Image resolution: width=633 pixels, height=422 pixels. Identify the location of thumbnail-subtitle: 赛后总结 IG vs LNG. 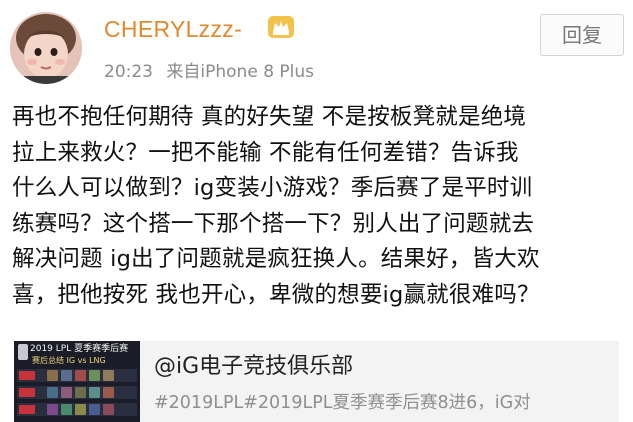
(69, 360).